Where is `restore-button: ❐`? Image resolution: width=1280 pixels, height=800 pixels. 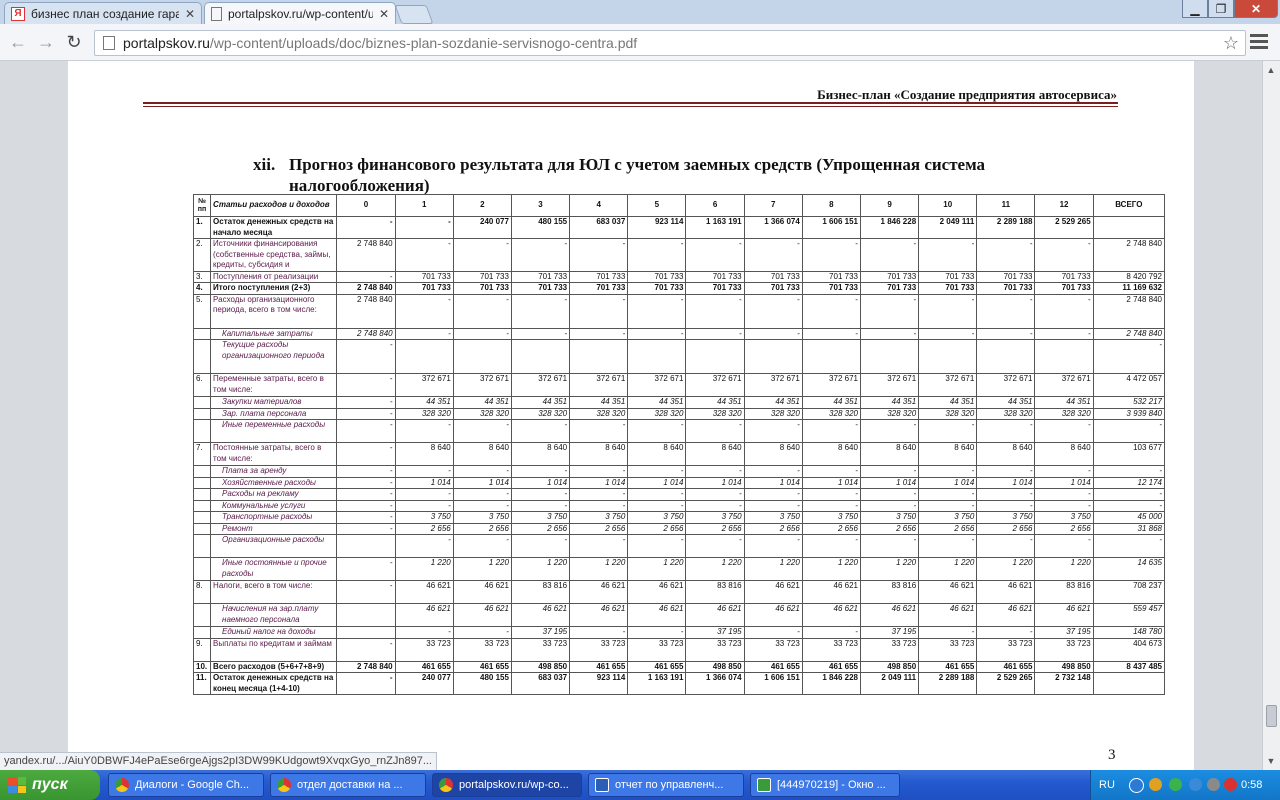
restore-button: ❐ is located at coordinates (1221, 9).